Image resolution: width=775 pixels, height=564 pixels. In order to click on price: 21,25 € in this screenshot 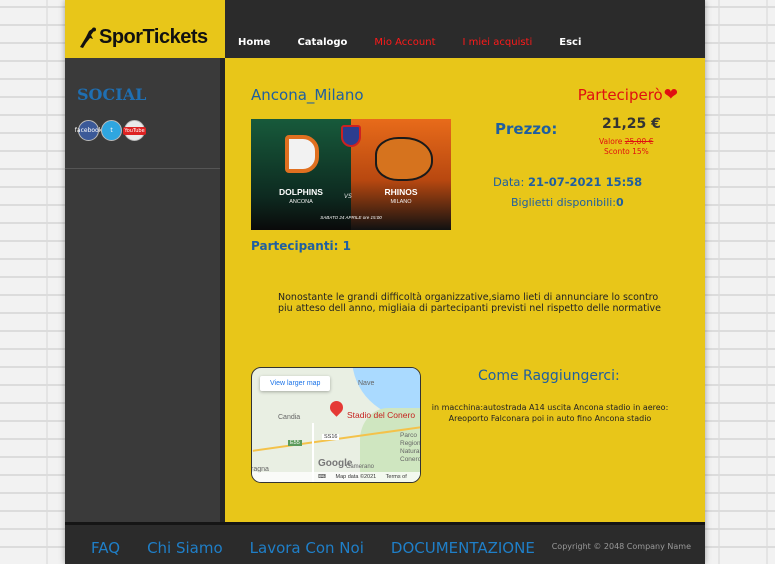, I will do `click(631, 124)`.